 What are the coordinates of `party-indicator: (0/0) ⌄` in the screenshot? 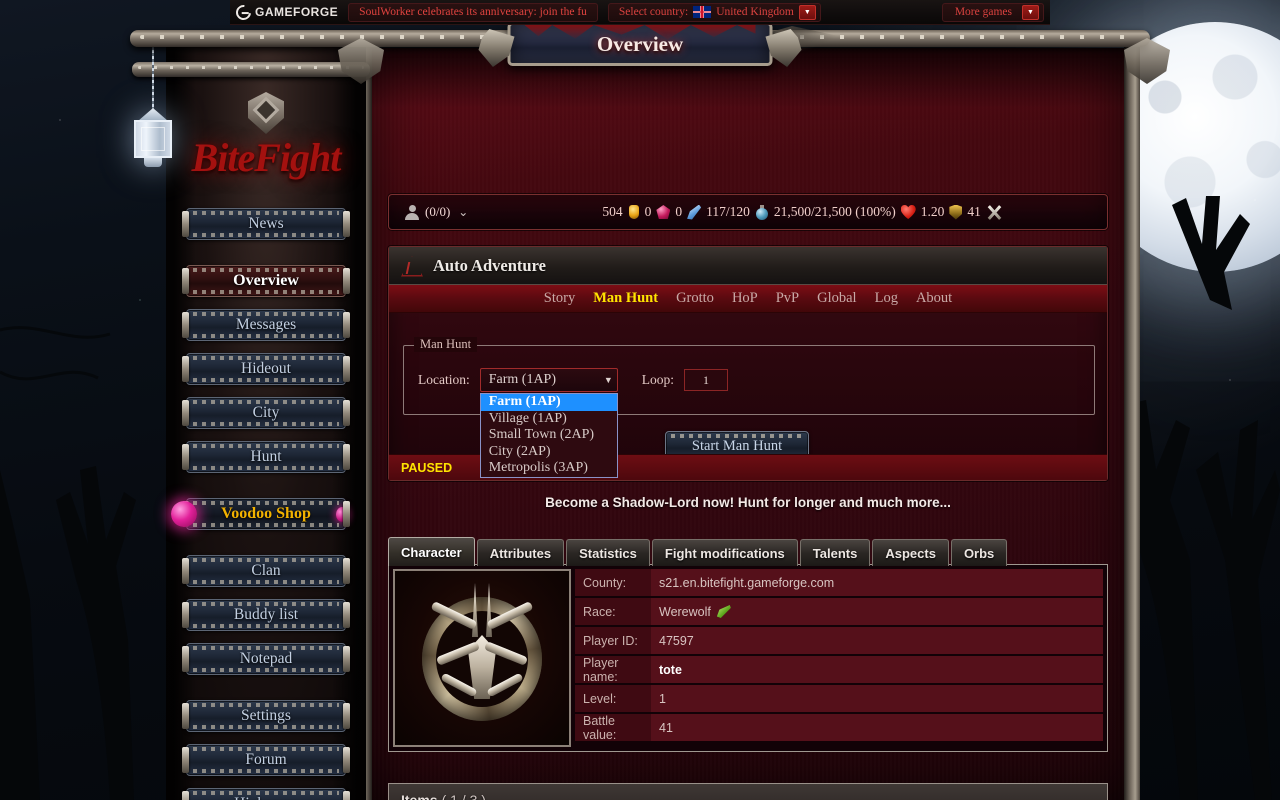 It's located at (428, 212).